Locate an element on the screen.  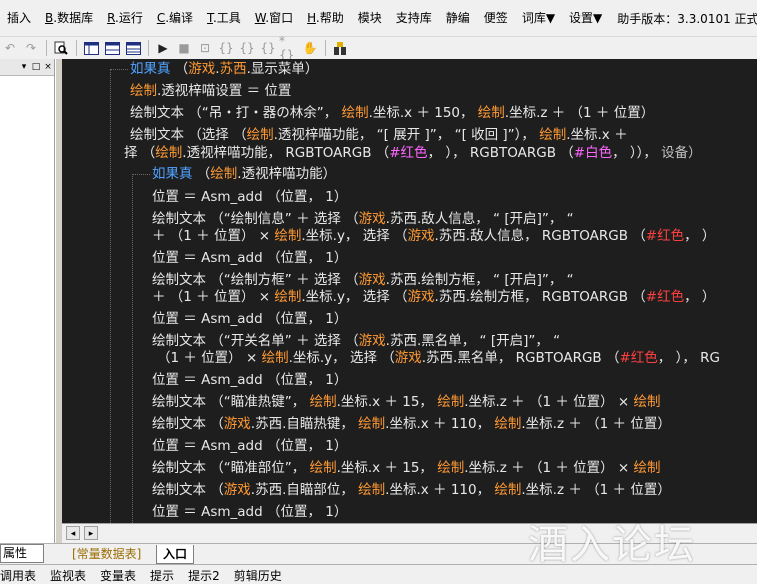
status-tab: 提示2 is located at coordinates (204, 576).